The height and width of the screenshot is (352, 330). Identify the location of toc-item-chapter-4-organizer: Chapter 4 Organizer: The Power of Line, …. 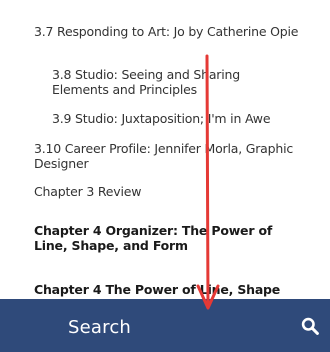
(169, 238).